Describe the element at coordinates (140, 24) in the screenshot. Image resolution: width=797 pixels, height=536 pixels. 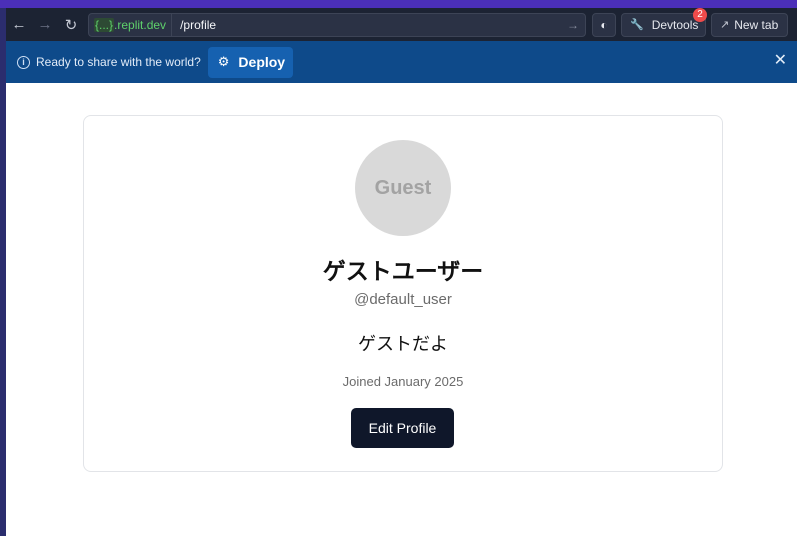
I see `url-domain-suffix: .replit.dev` at that location.